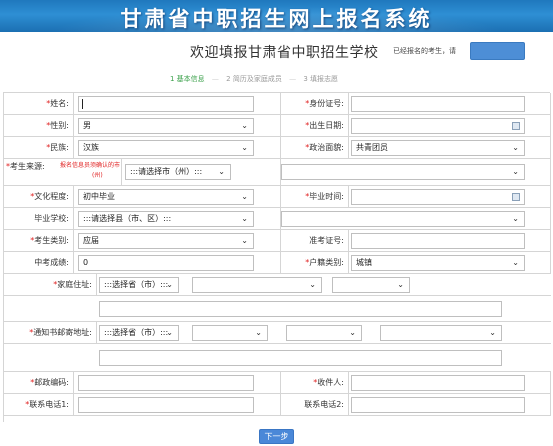  I want to click on form-row: 毕业学校: :::请选择县（市、区）::: ⌄ ⌄, so click(277, 219).